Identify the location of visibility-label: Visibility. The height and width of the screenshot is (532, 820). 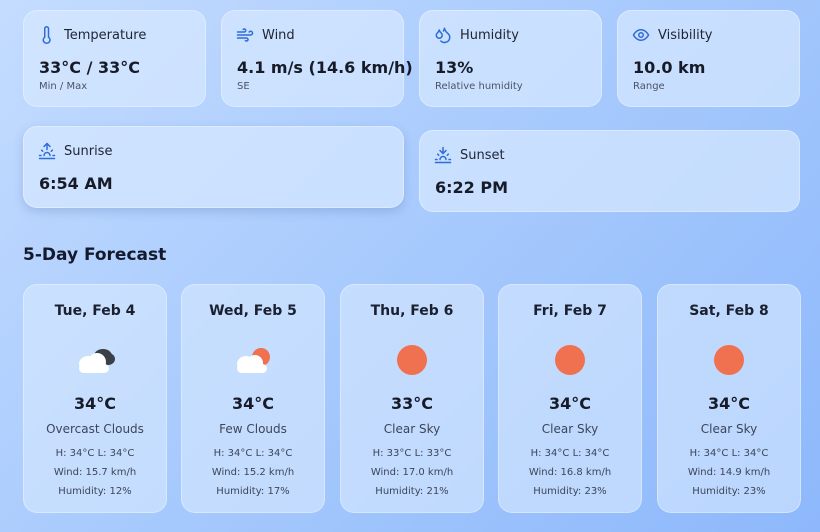
(685, 35).